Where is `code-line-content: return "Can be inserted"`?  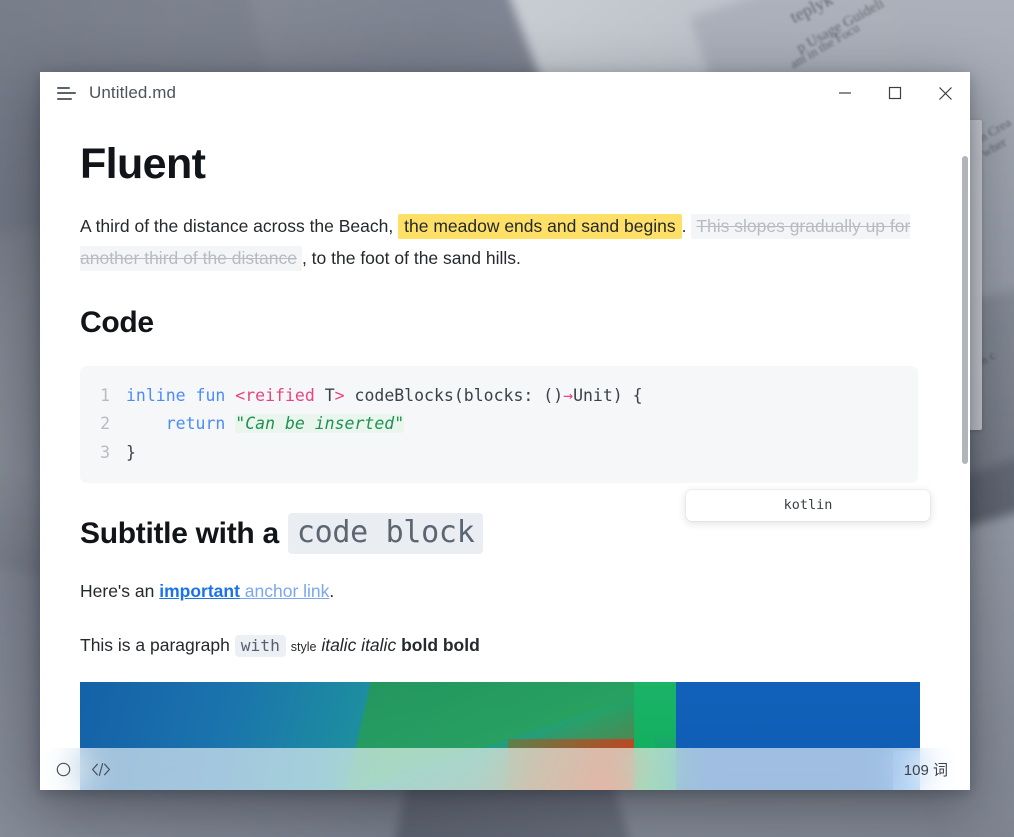
code-line-content: return "Can be inserted" is located at coordinates (265, 424).